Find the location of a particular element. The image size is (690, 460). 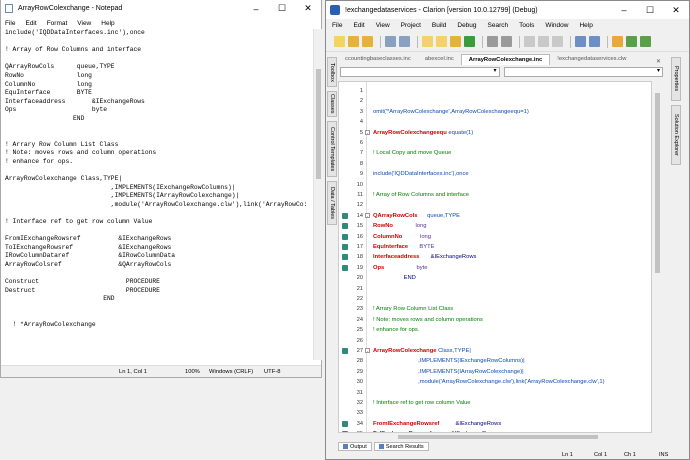

notepad-menubar: File Edit Format View Help is located at coordinates (161, 23).